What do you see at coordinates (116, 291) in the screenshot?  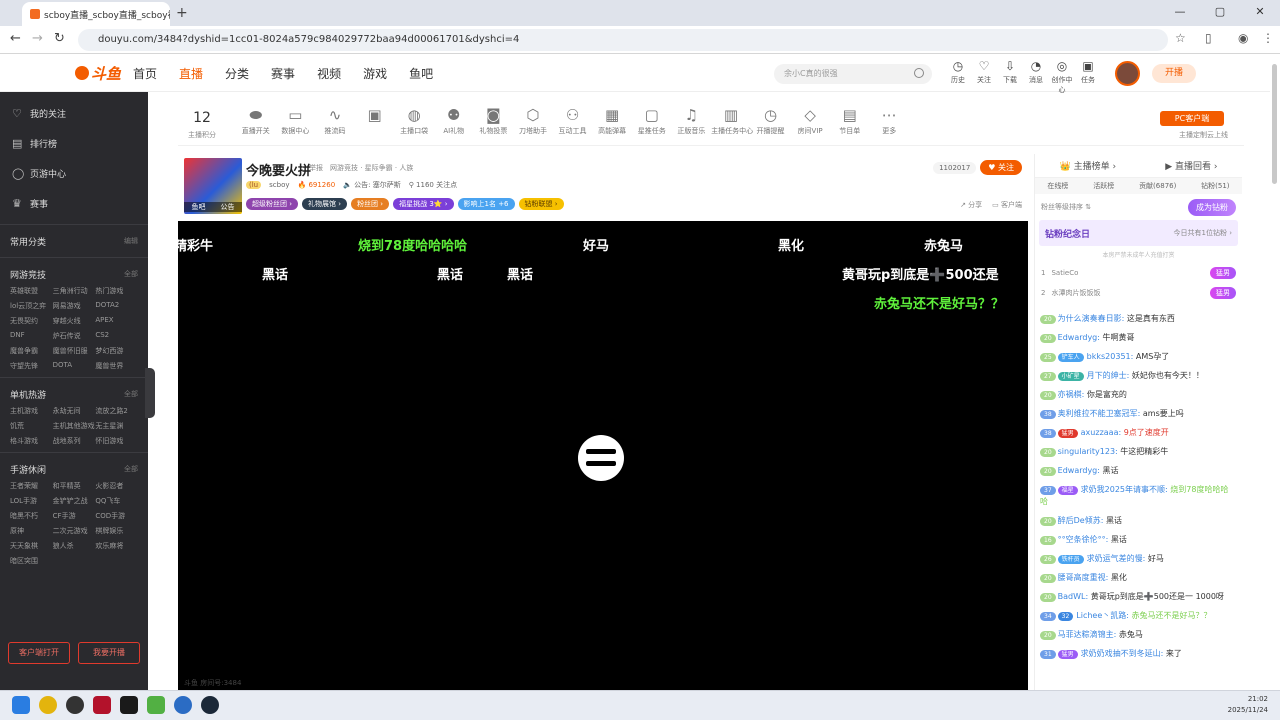 I see `category-link: 热门游戏` at bounding box center [116, 291].